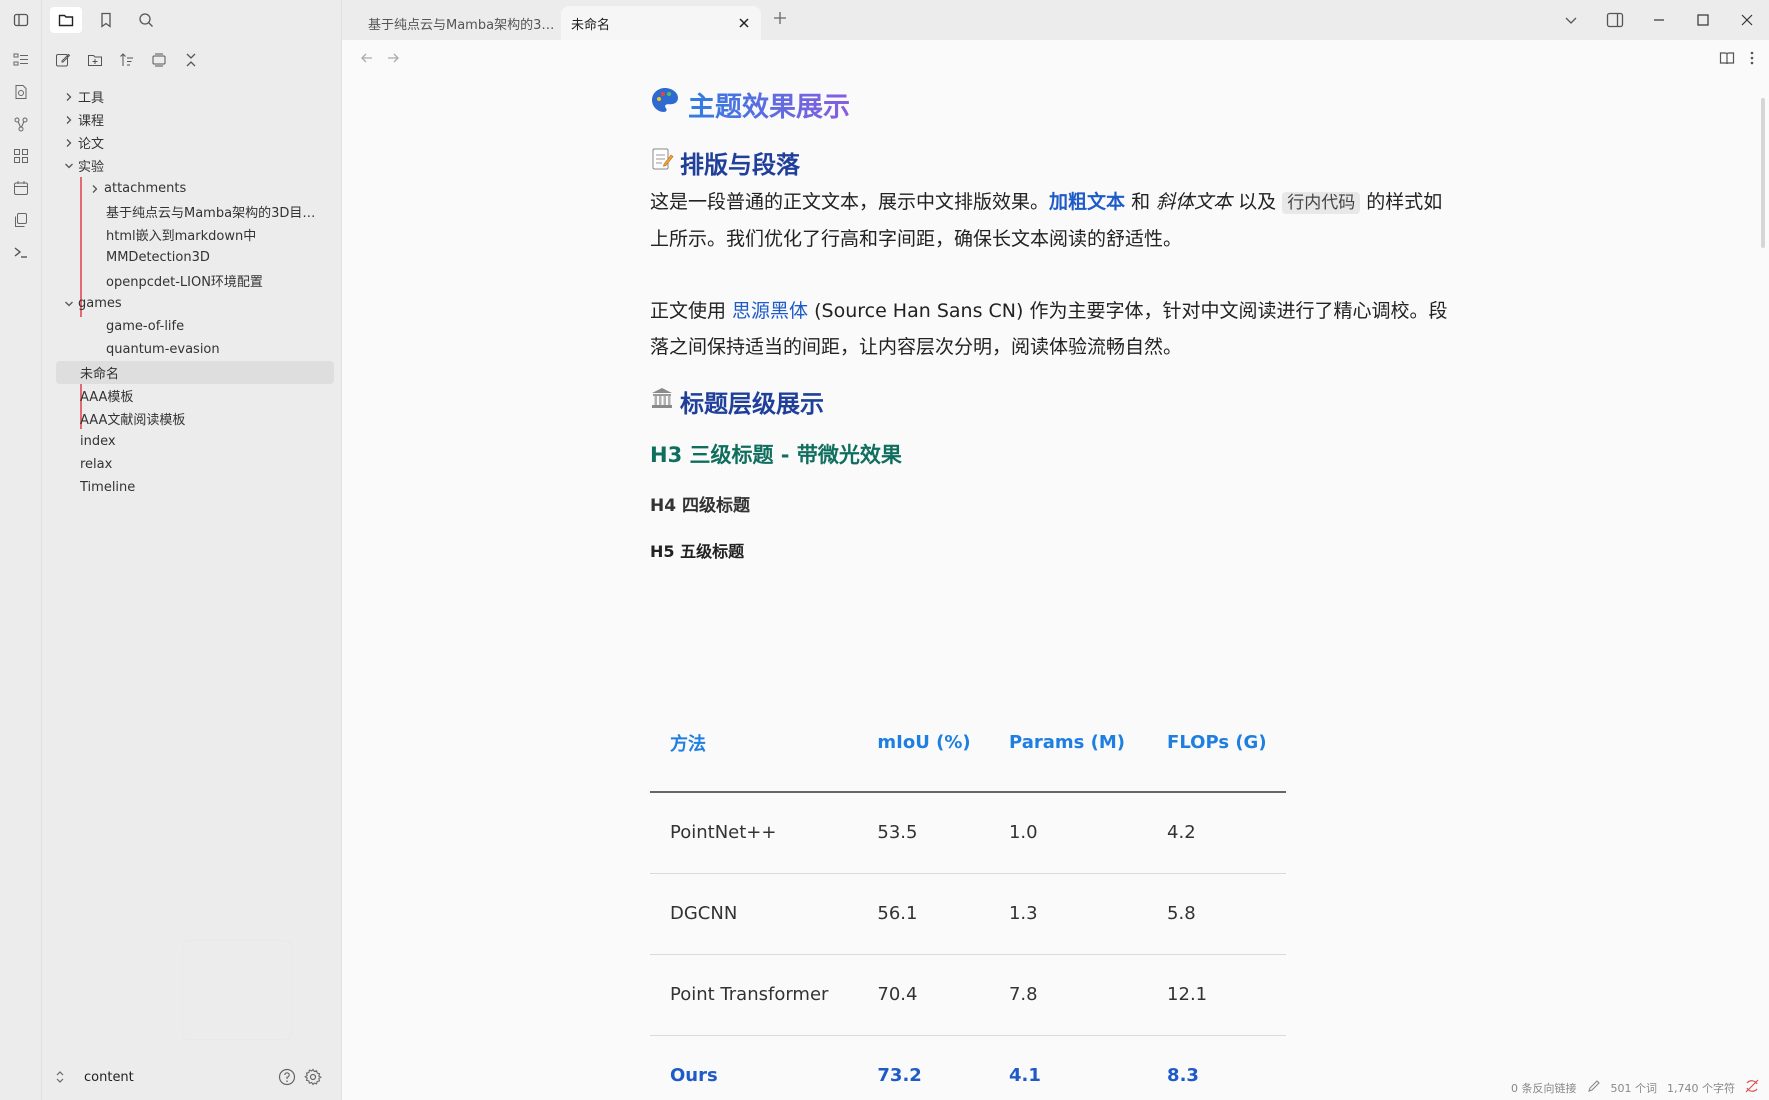  I want to click on folder-item-courses: 课程, so click(195, 119).